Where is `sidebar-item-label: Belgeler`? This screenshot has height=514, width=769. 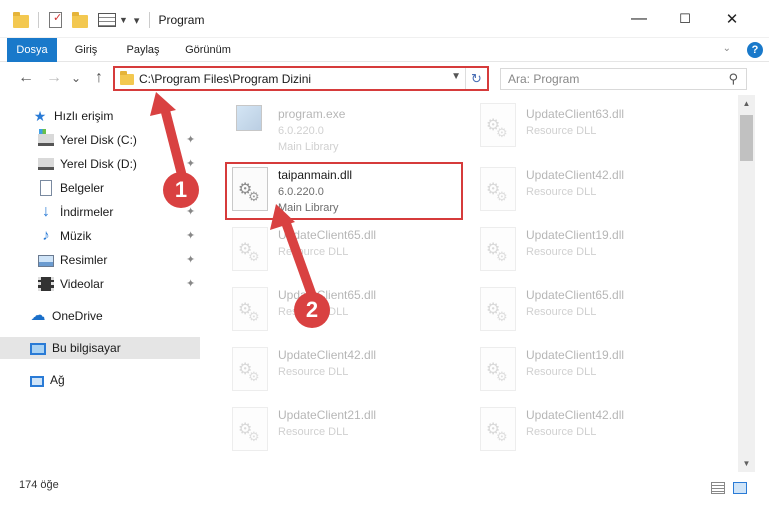
sidebar-item-label: Belgeler is located at coordinates (82, 188).